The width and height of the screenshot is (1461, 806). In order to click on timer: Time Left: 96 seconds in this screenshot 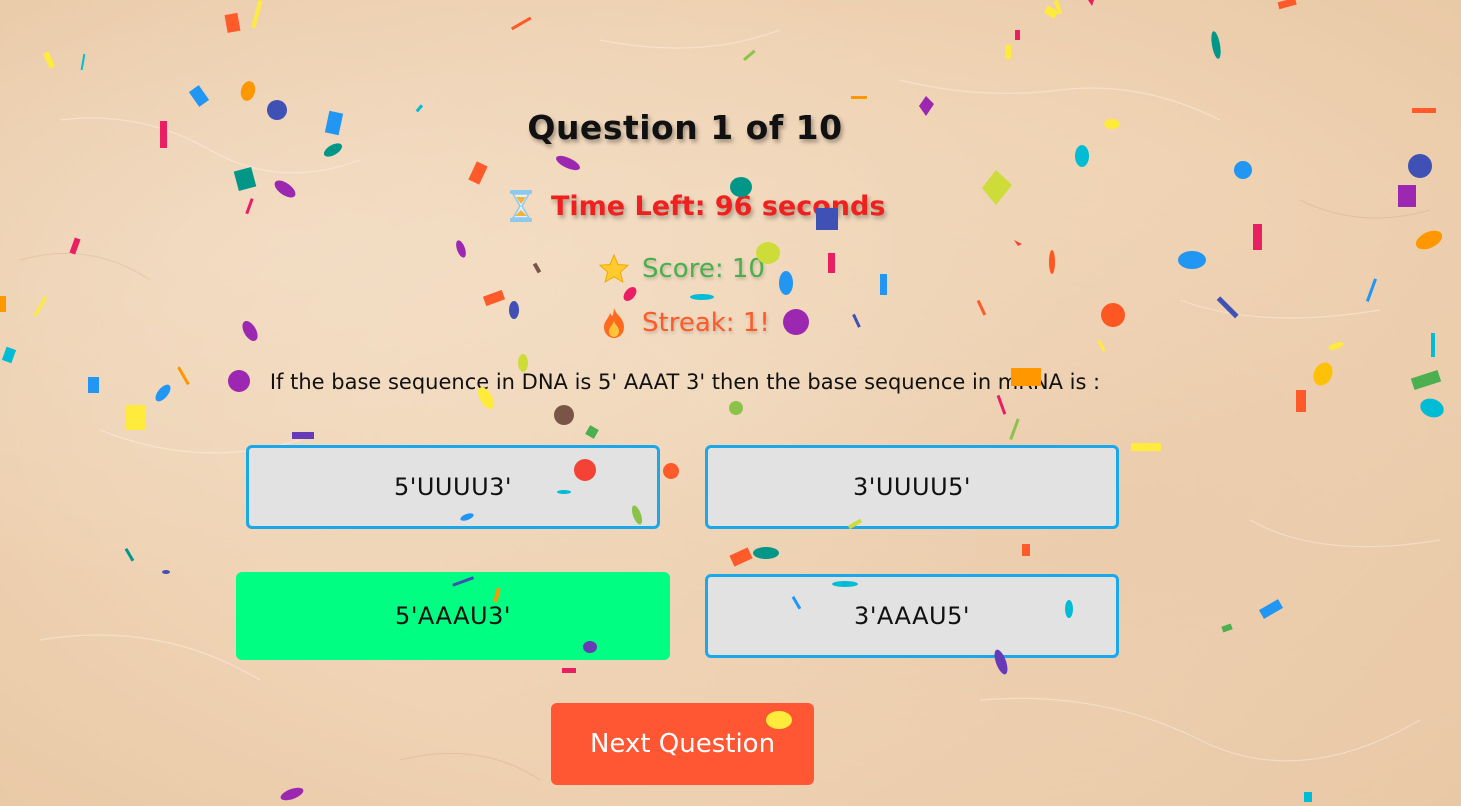, I will do `click(695, 206)`.